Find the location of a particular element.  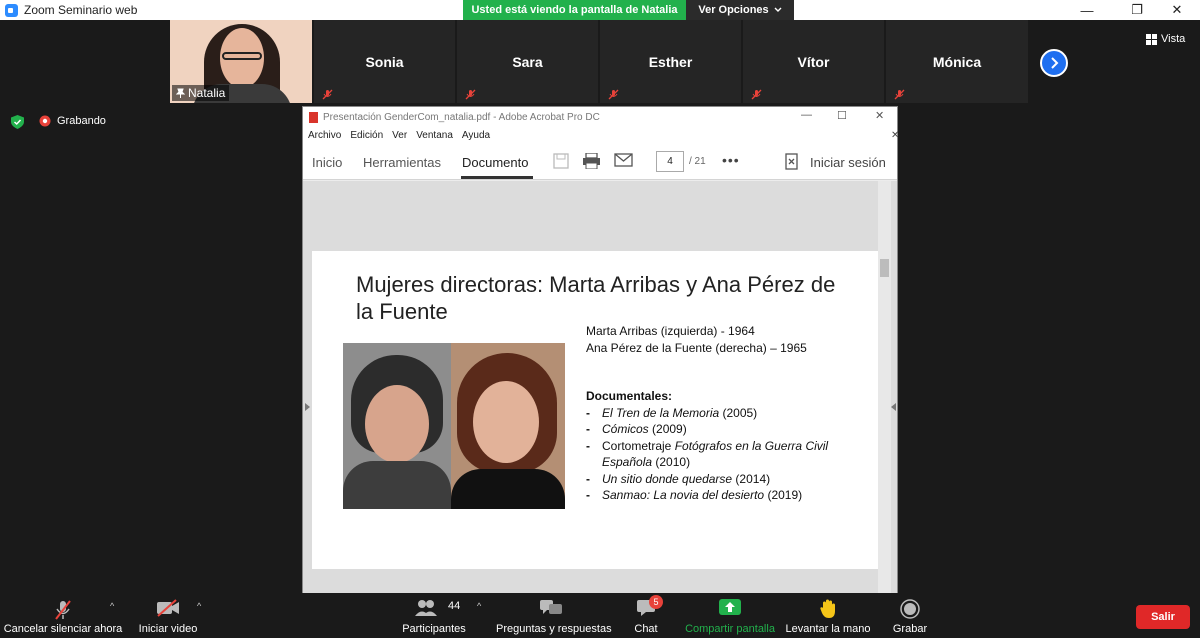

menu-ayuda: Ayuda is located at coordinates (476, 135).